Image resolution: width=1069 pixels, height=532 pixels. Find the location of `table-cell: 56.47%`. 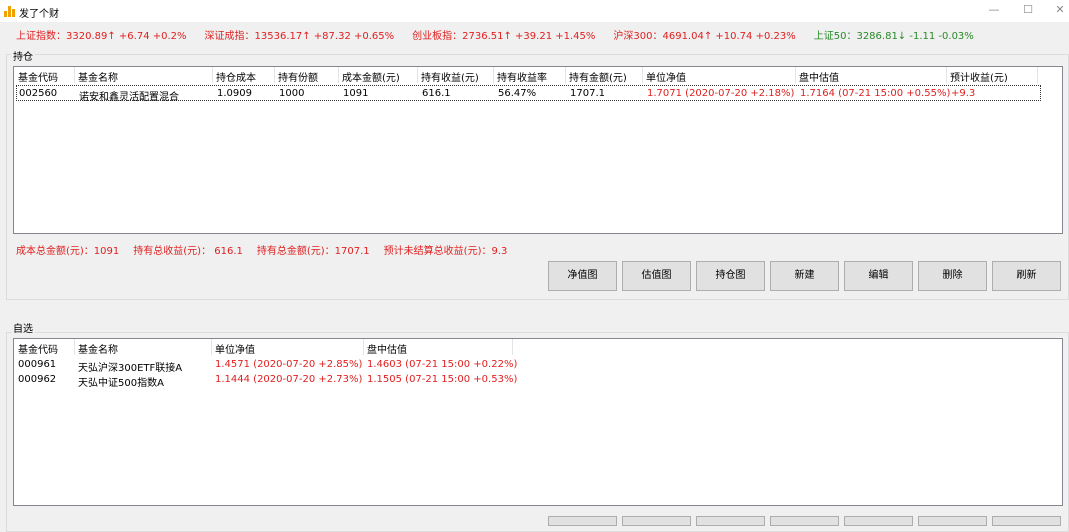

table-cell: 56.47% is located at coordinates (517, 93).